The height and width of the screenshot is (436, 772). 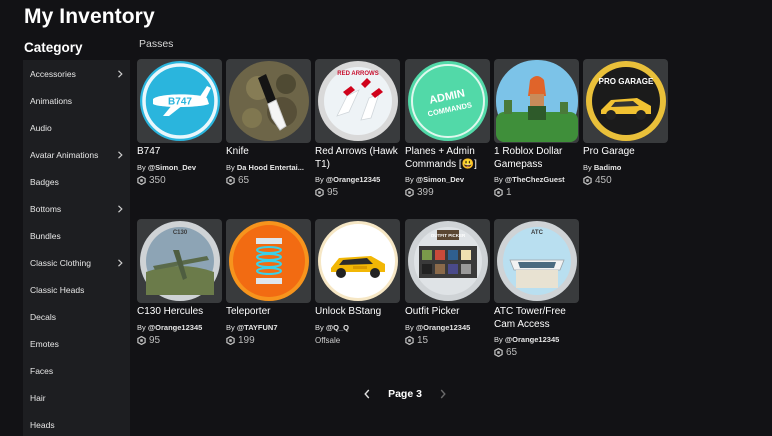 What do you see at coordinates (179, 261) in the screenshot?
I see `item-thumbnail: C130` at bounding box center [179, 261].